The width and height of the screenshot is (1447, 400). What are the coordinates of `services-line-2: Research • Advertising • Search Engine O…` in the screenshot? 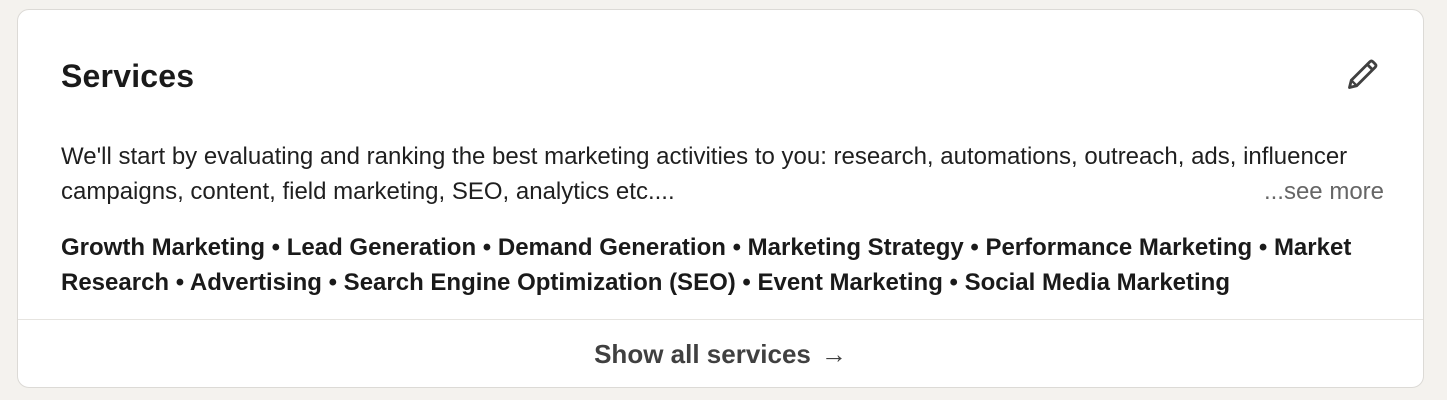 It's located at (645, 282).